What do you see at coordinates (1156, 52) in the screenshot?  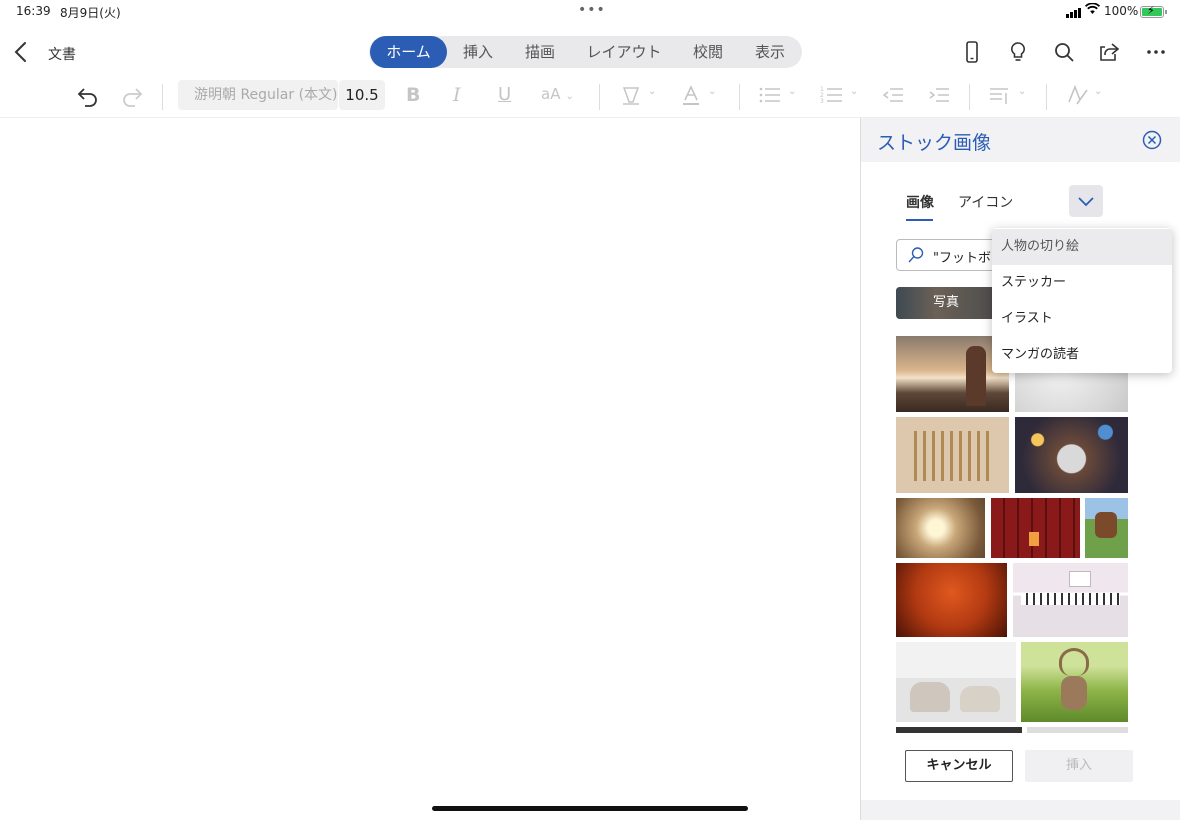 I see `more-icon` at bounding box center [1156, 52].